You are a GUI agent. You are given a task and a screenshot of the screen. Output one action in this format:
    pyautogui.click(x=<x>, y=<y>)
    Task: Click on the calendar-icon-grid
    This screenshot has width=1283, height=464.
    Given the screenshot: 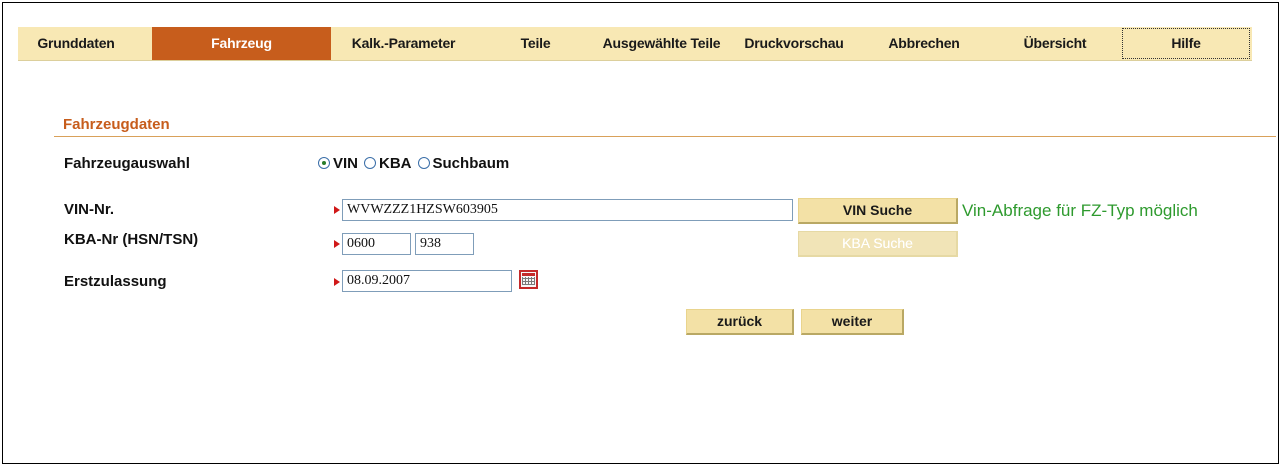 What is the action you would take?
    pyautogui.click(x=528, y=281)
    